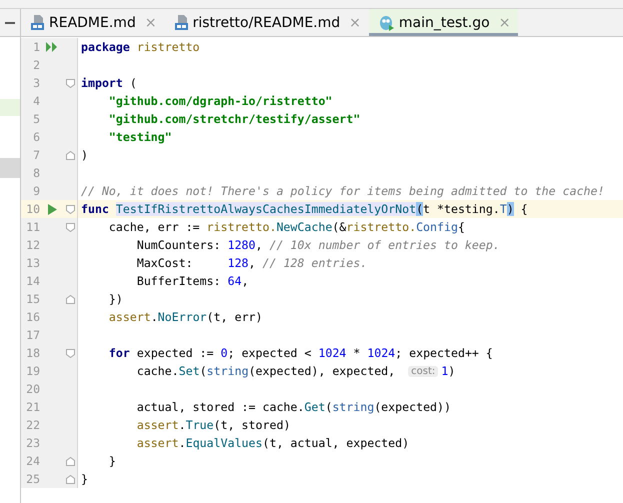 This screenshot has height=503, width=623. Describe the element at coordinates (304, 209) in the screenshot. I see `code-line: func TestIfRistrettoAlwaysCachesImmediatelyOrNot(t *testing.T) {` at that location.